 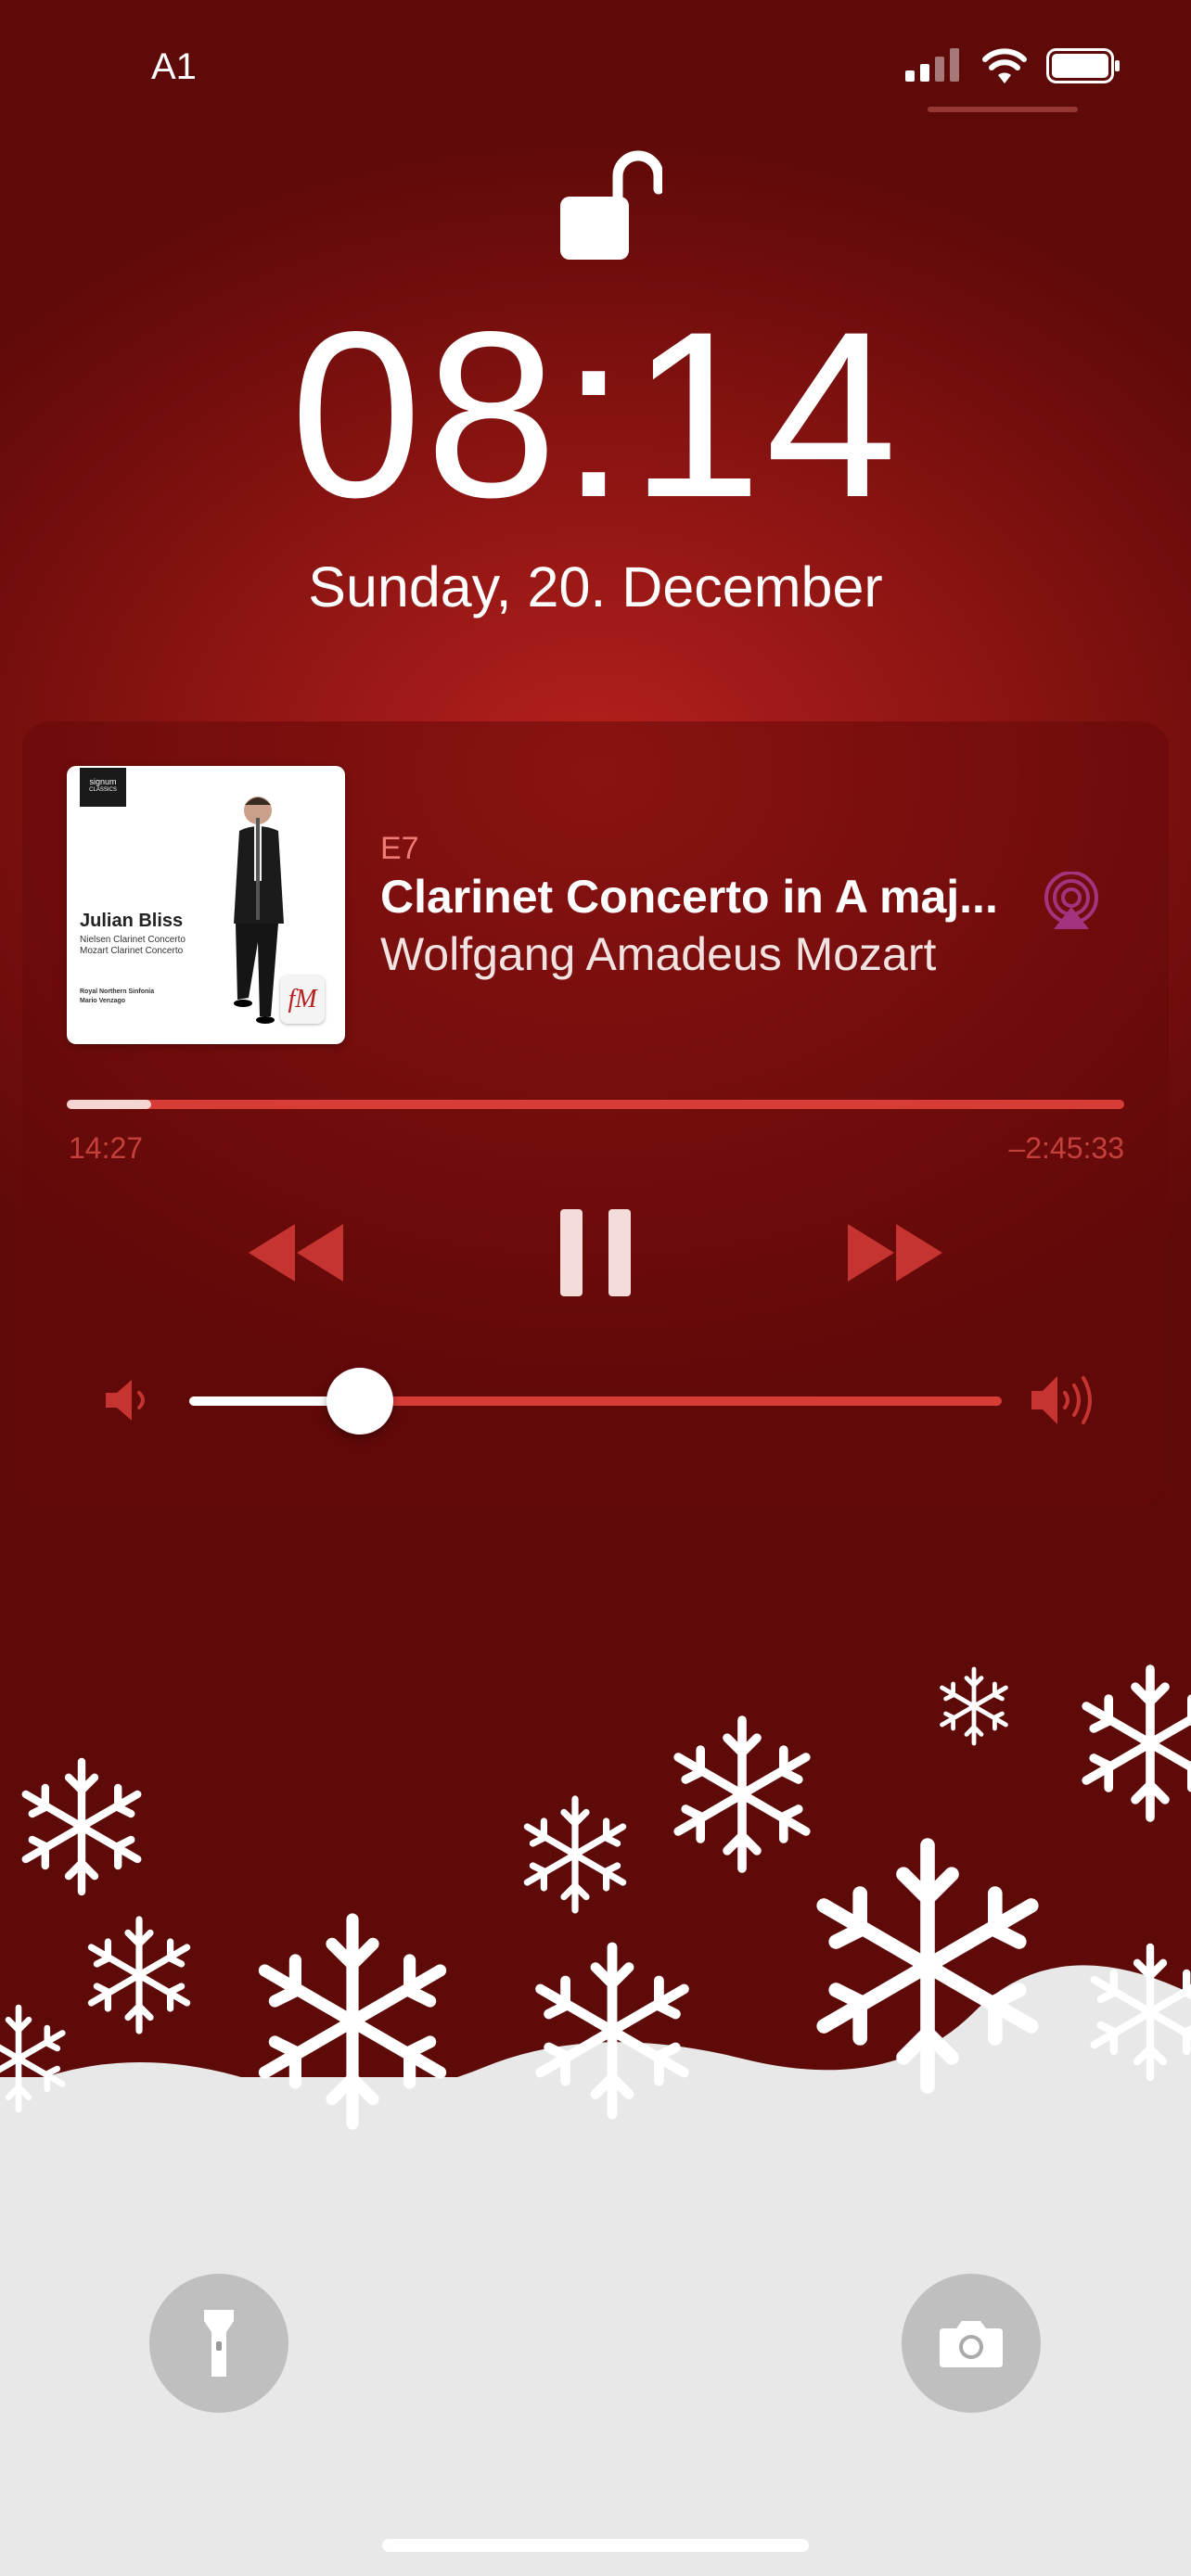 I want to click on unlocked-padlock-icon, so click(x=611, y=205).